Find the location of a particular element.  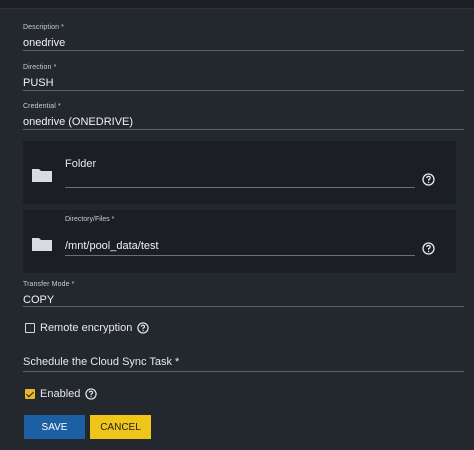

folder-input is located at coordinates (240, 187).